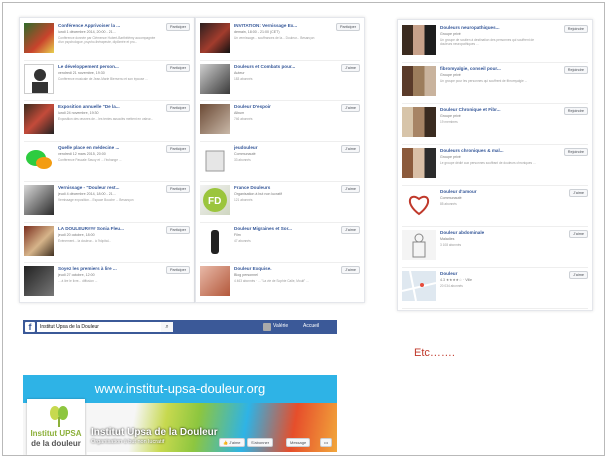 The width and height of the screenshot is (608, 459). I want to click on profile-picture: Institut UPSA de la douleur, so click(56, 427).